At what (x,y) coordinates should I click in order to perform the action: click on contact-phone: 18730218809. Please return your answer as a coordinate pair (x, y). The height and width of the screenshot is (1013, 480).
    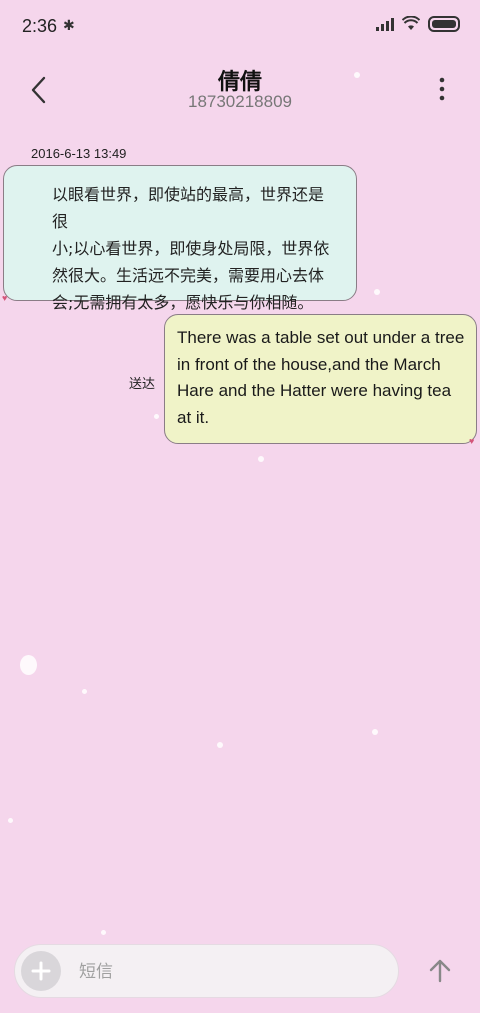
    Looking at the image, I should click on (239, 101).